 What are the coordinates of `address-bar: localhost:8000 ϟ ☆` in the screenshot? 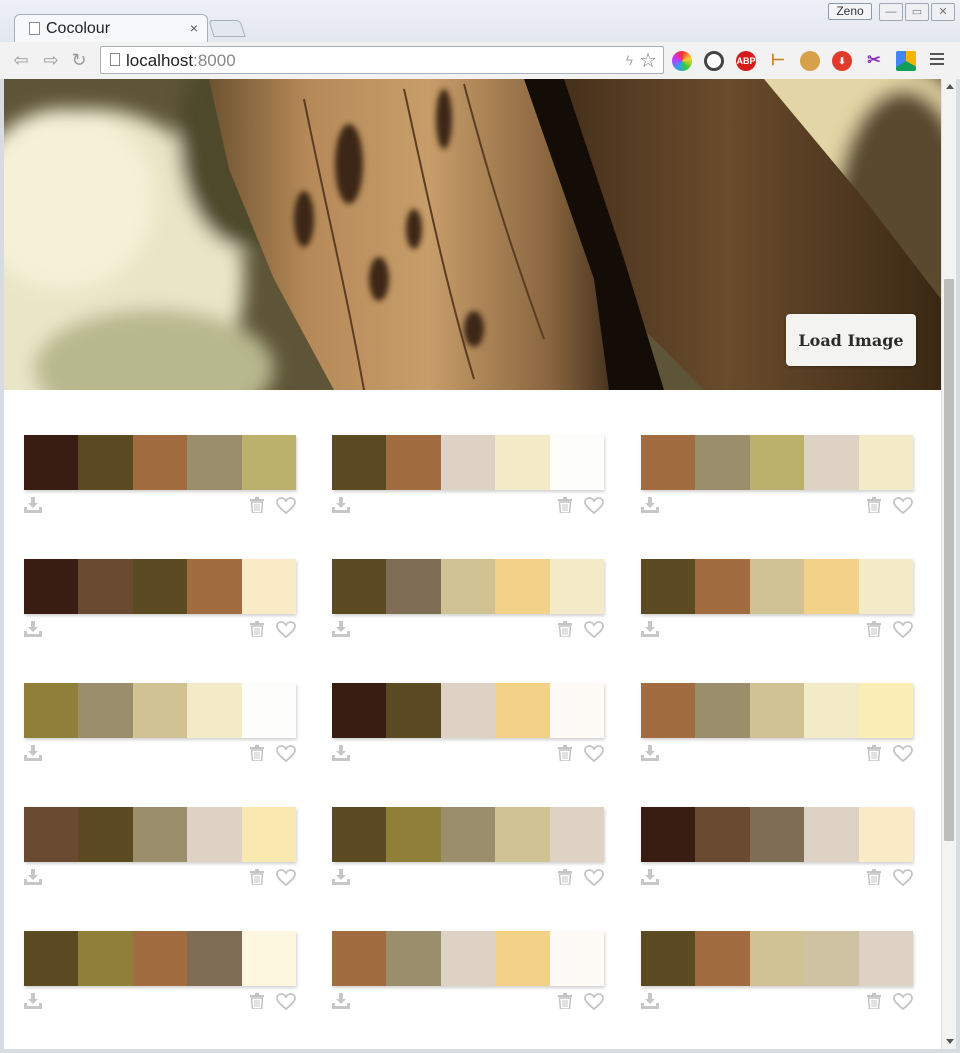 It's located at (382, 60).